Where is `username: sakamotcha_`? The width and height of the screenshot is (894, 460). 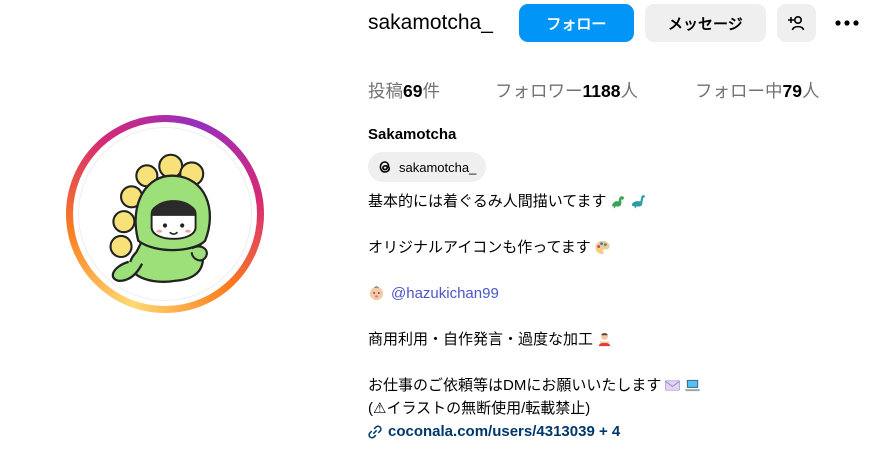
username: sakamotcha_ is located at coordinates (430, 22).